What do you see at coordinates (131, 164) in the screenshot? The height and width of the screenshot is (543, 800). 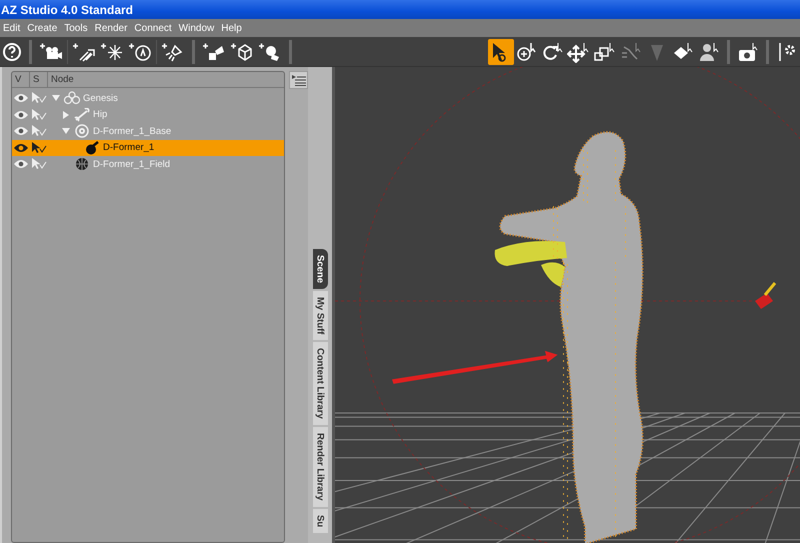 I see `node-label: D-Former_1_Field` at bounding box center [131, 164].